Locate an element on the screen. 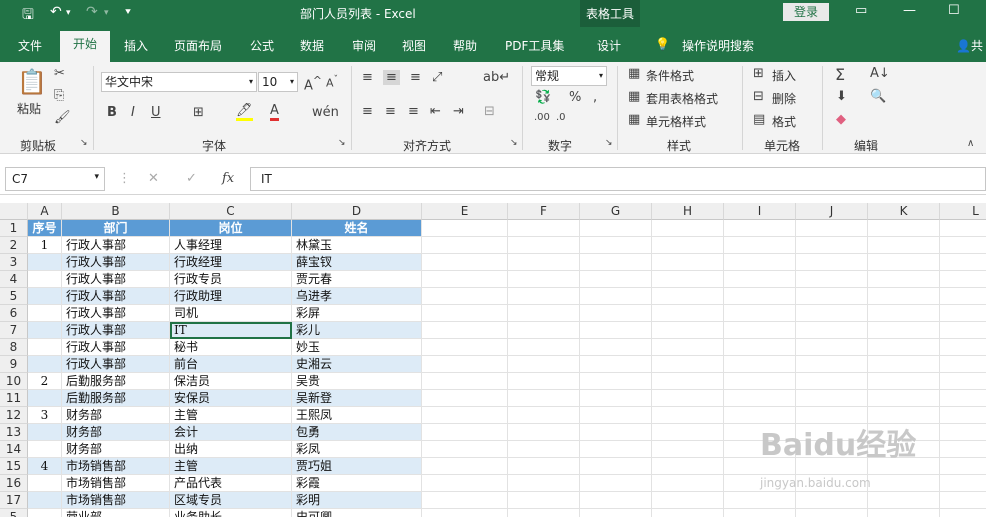 The height and width of the screenshot is (517, 986). column-header: J is located at coordinates (832, 211).